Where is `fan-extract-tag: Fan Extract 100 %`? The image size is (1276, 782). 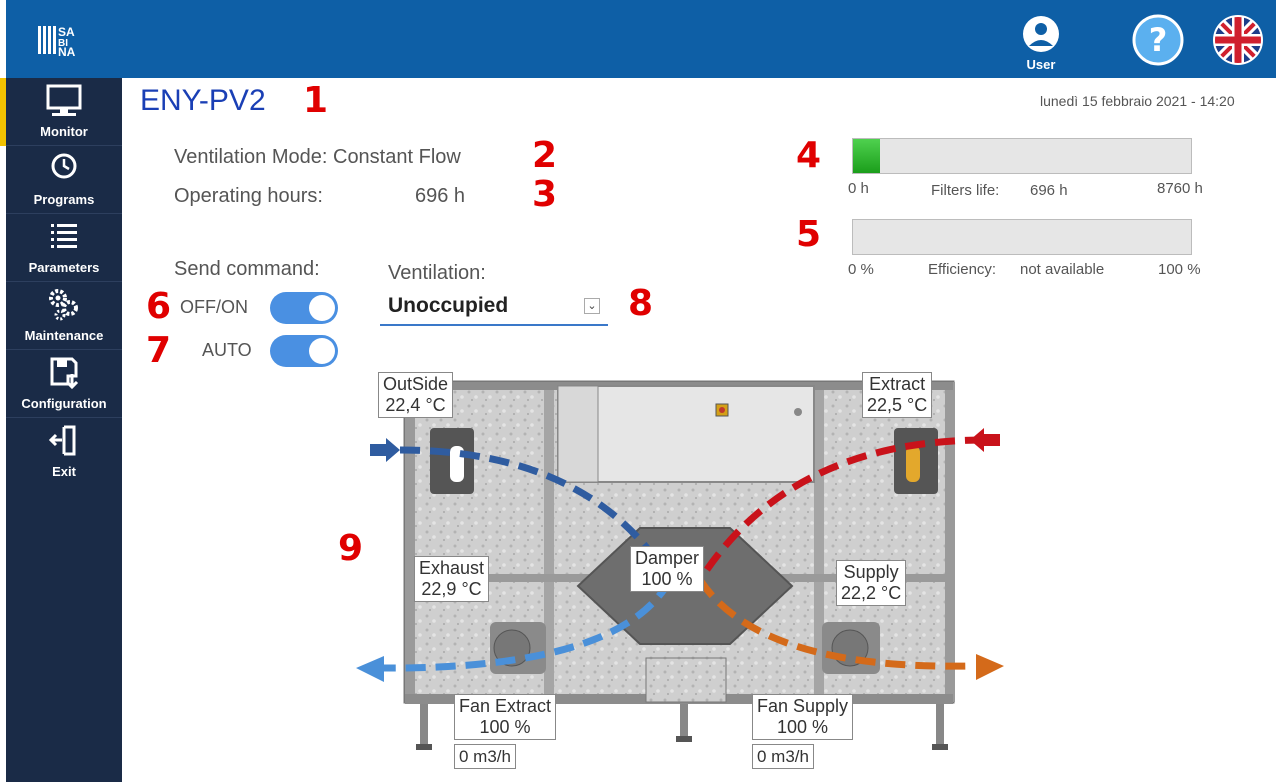 fan-extract-tag: Fan Extract 100 % is located at coordinates (505, 717).